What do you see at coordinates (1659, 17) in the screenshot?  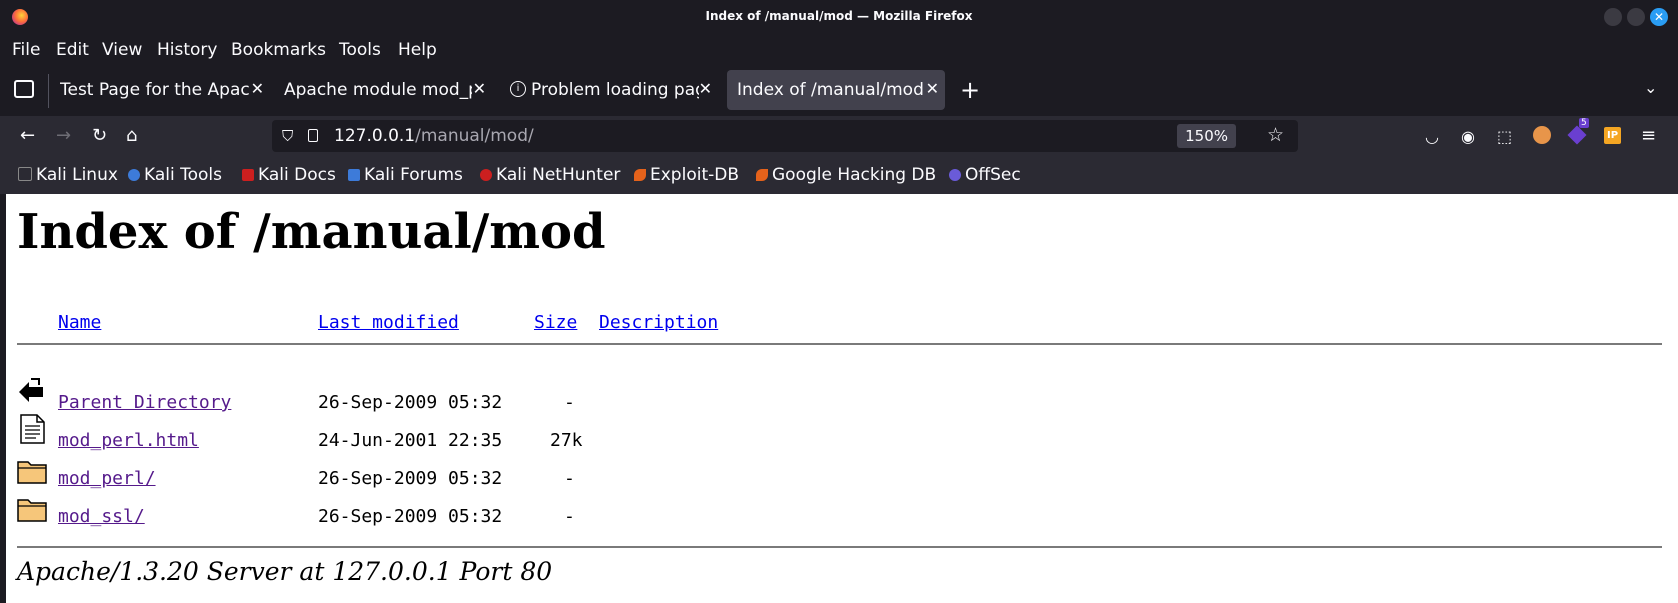 I see `close-window-button: ✕` at bounding box center [1659, 17].